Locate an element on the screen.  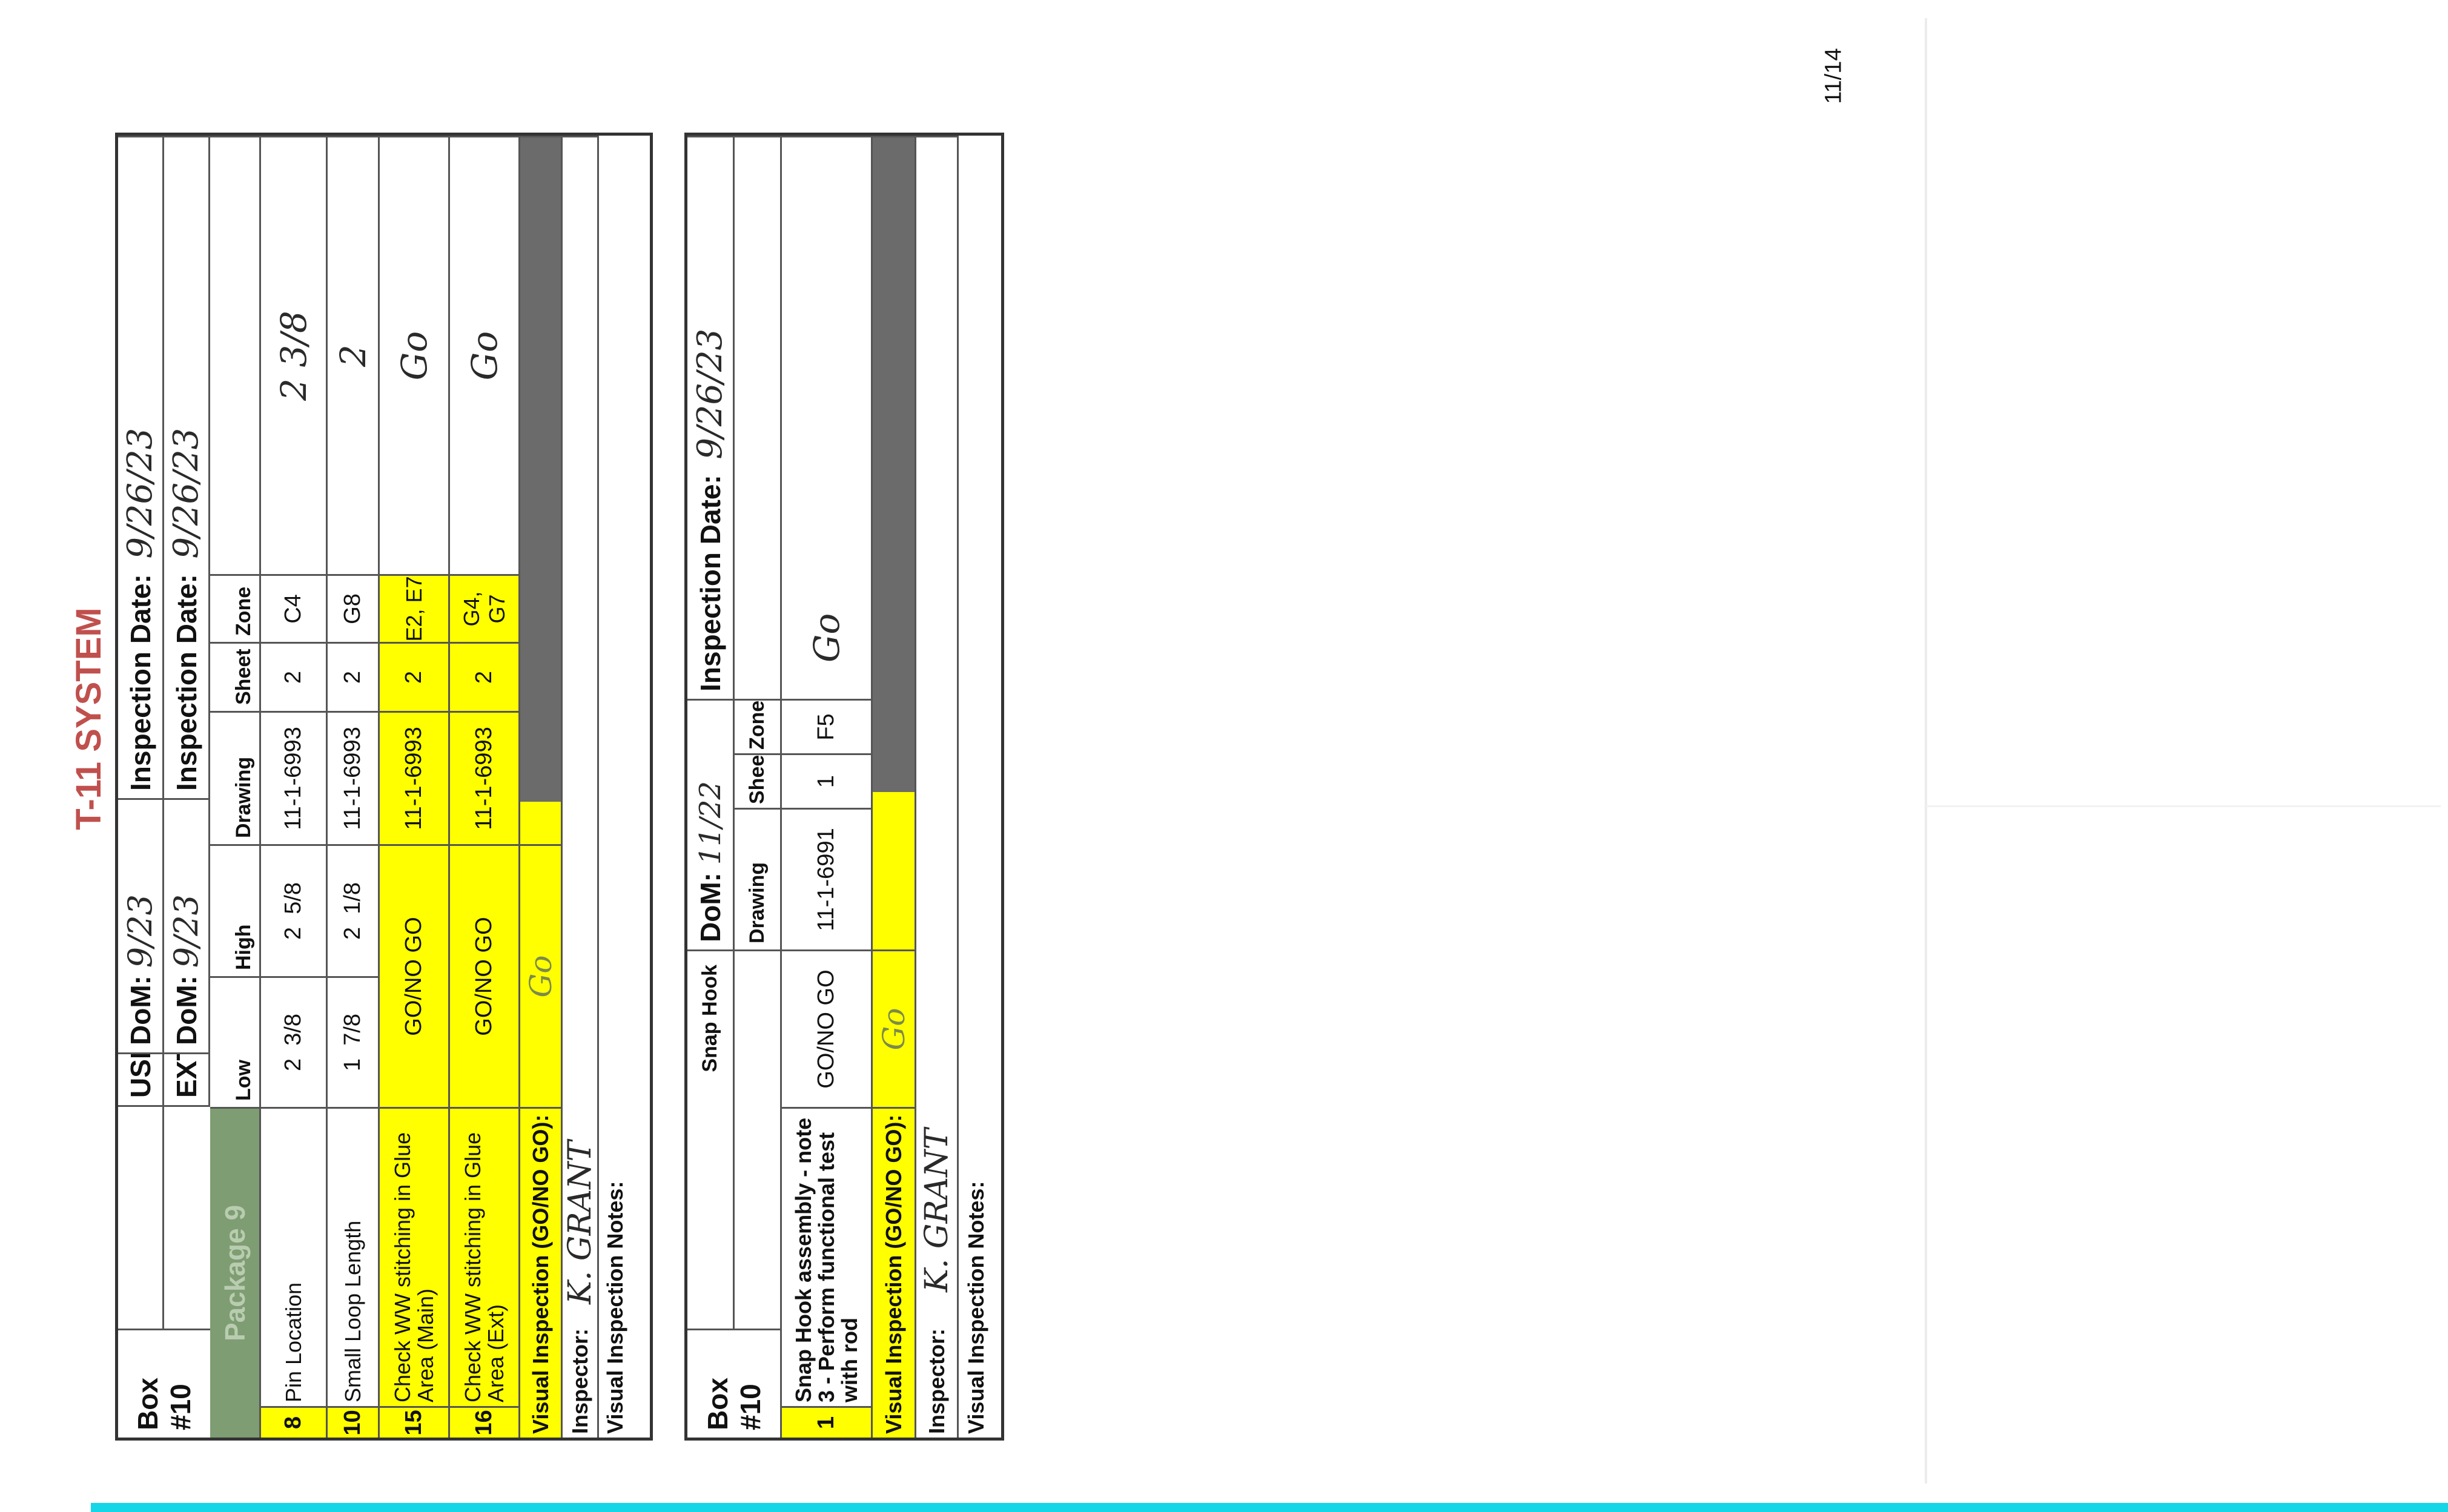
row-high: 2 1/8 is located at coordinates (354, 910).